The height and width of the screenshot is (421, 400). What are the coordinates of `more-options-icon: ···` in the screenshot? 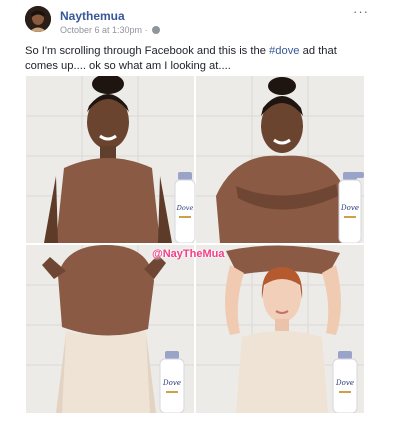 It's located at (361, 11).